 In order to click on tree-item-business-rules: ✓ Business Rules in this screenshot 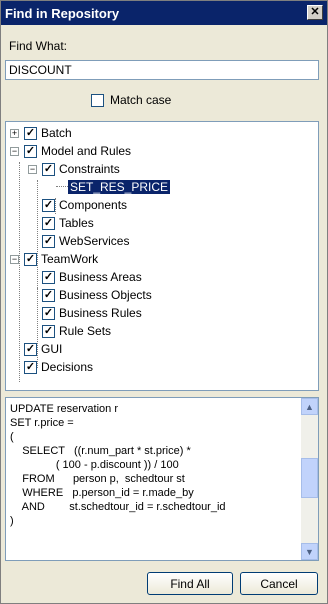, I will do `click(92, 313)`.